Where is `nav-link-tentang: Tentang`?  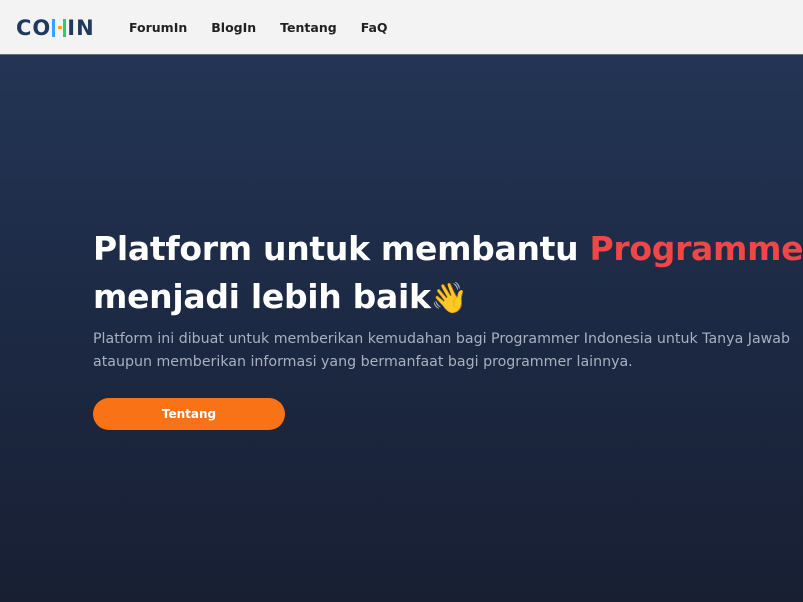 nav-link-tentang: Tentang is located at coordinates (308, 28).